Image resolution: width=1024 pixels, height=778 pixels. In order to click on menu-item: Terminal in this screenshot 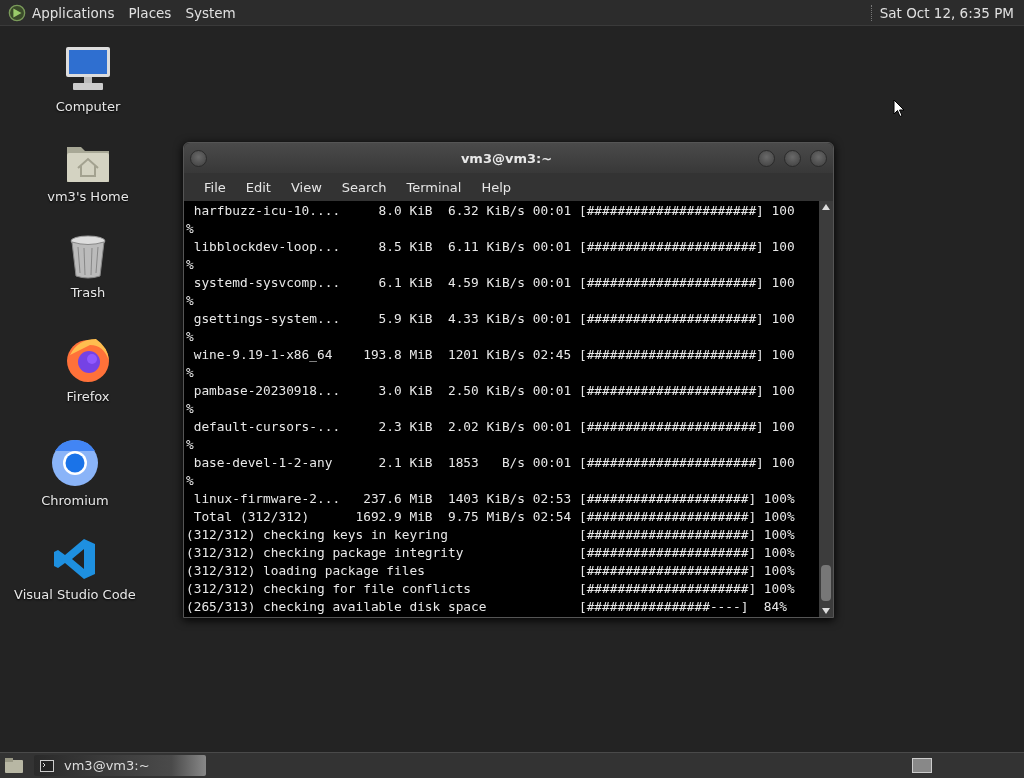, I will do `click(434, 187)`.